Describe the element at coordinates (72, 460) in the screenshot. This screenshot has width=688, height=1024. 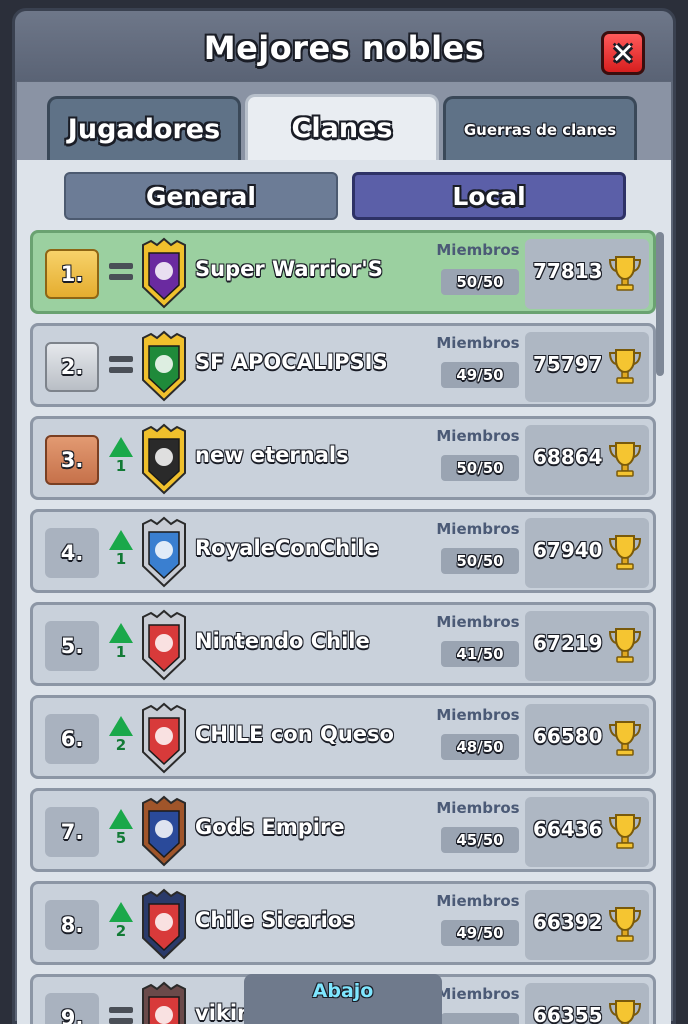
I see `rank-badge: 3.` at that location.